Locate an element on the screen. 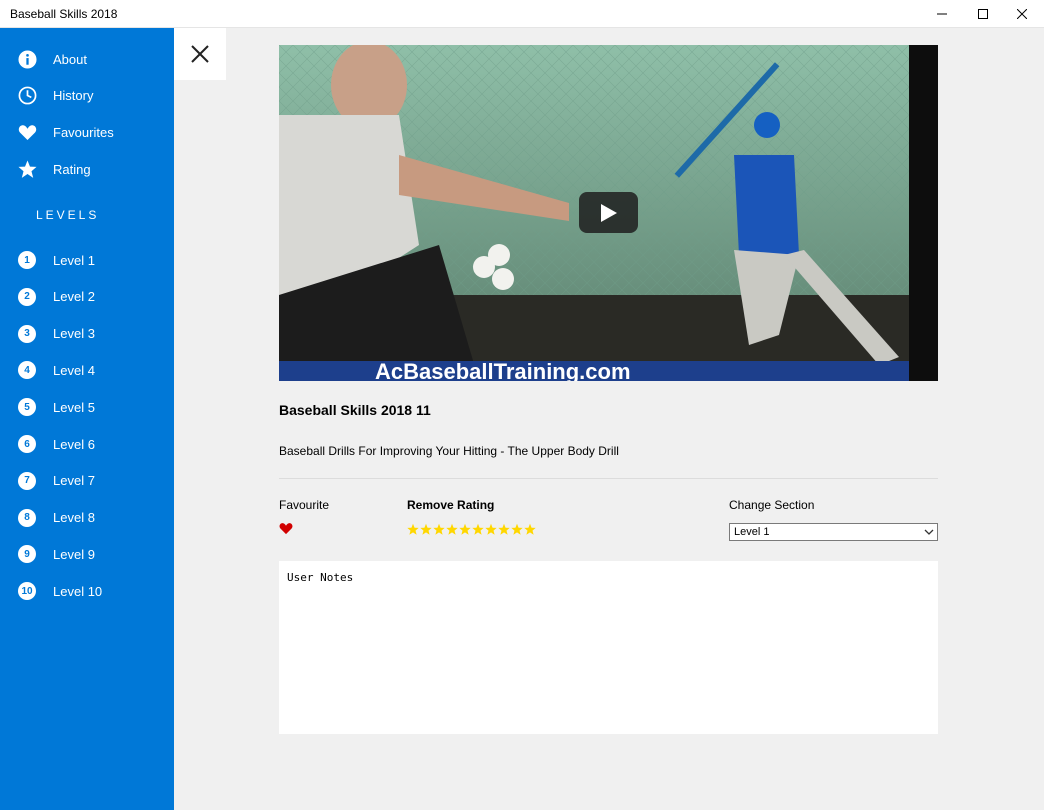 The height and width of the screenshot is (810, 1044). sidebar-item-level-9: 9 Level 9 is located at coordinates (87, 554).